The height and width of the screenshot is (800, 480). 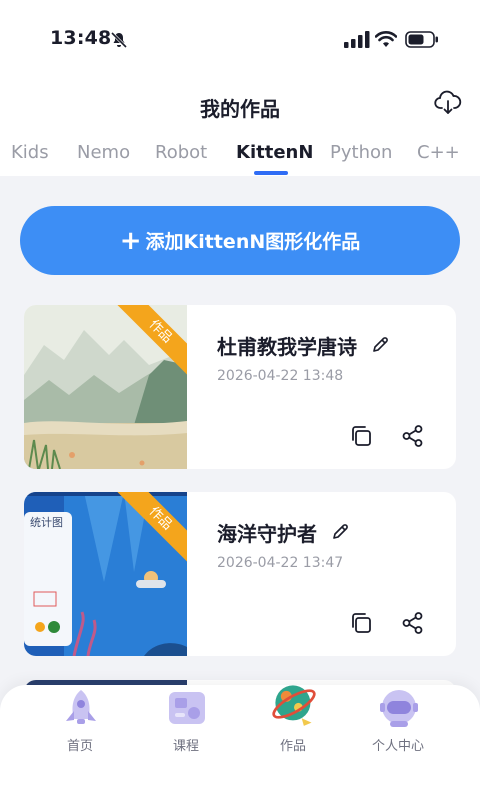 What do you see at coordinates (438, 152) in the screenshot?
I see `tab-cpp: C++` at bounding box center [438, 152].